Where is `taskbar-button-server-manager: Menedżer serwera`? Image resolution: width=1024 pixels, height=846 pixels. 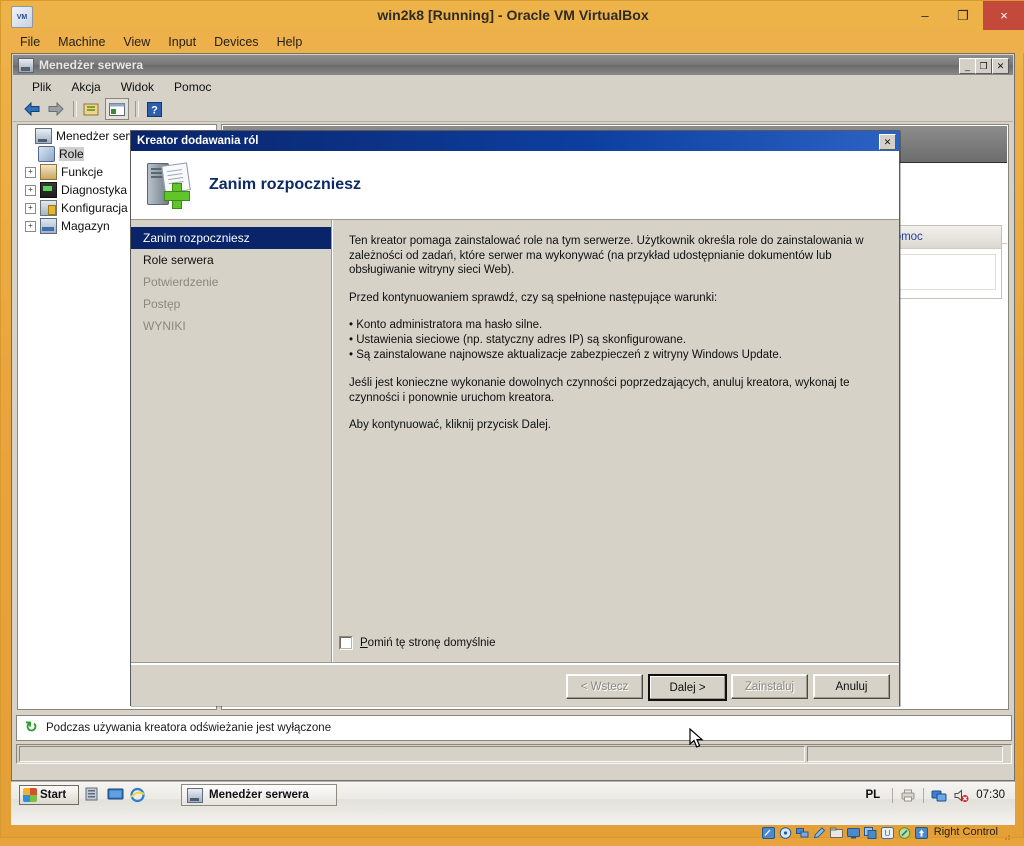 taskbar-button-server-manager: Menedżer serwera is located at coordinates (259, 795).